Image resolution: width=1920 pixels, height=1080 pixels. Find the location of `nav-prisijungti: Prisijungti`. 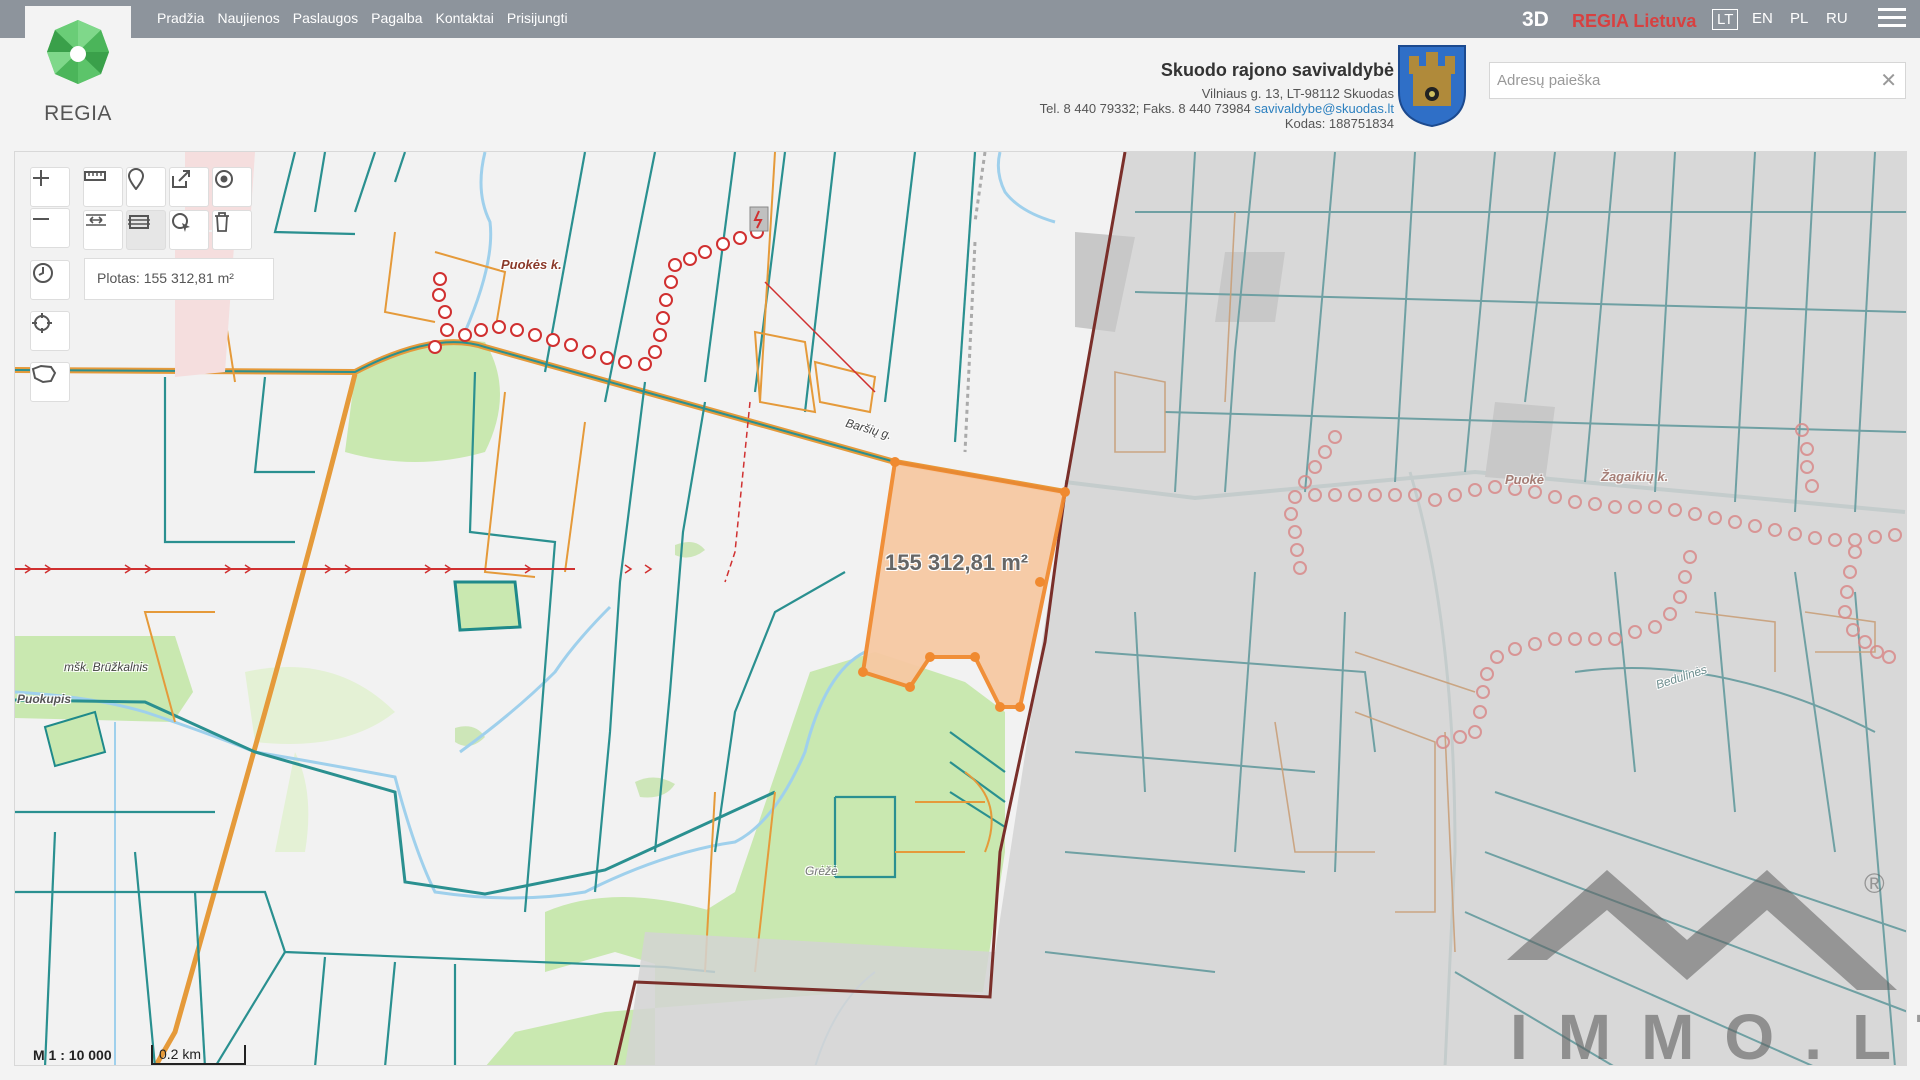

nav-prisijungti: Prisijungti is located at coordinates (537, 18).